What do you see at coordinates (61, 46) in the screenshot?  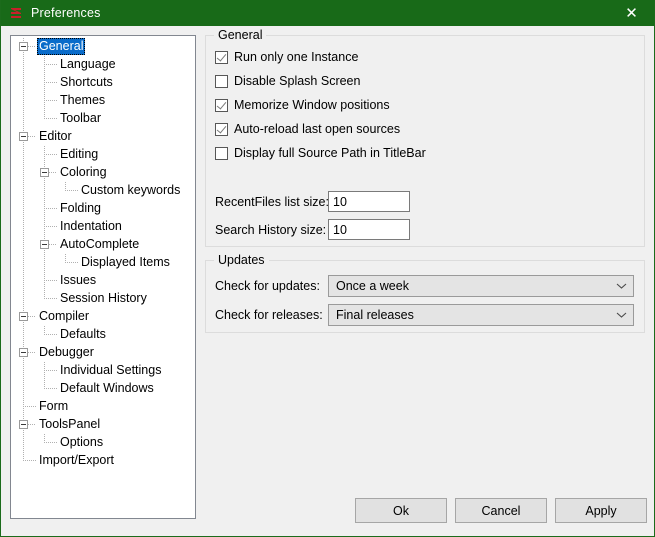 I see `tree-item-label: General` at bounding box center [61, 46].